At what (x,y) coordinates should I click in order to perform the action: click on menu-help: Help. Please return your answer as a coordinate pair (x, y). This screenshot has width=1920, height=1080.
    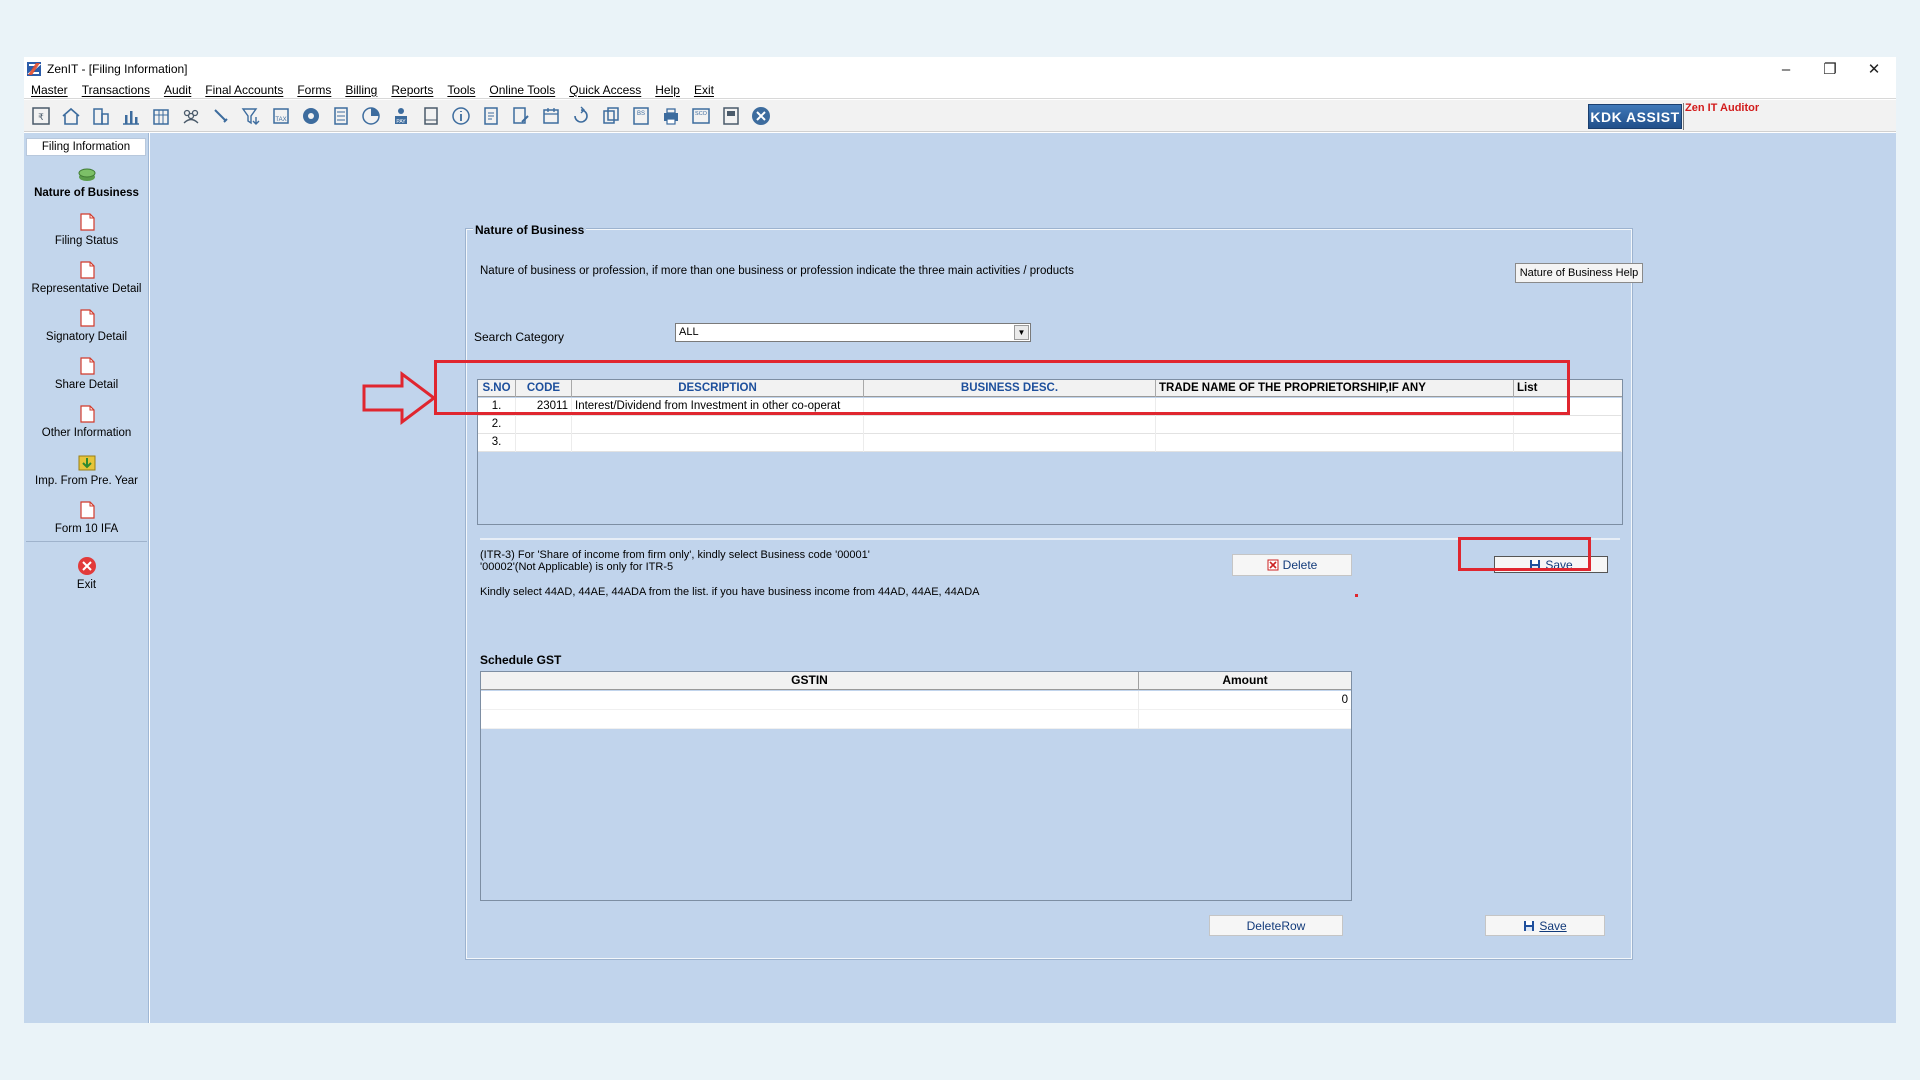
    Looking at the image, I should click on (667, 90).